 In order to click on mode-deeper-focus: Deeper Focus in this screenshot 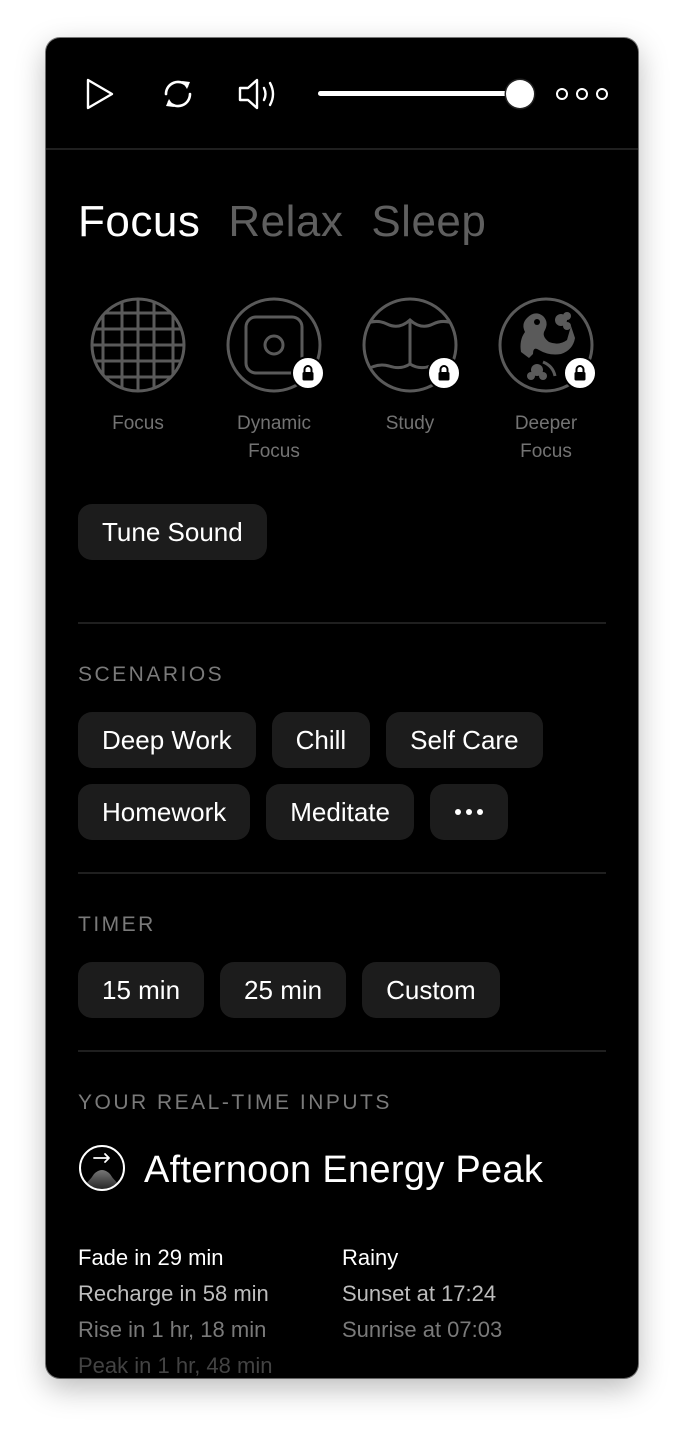, I will do `click(546, 381)`.